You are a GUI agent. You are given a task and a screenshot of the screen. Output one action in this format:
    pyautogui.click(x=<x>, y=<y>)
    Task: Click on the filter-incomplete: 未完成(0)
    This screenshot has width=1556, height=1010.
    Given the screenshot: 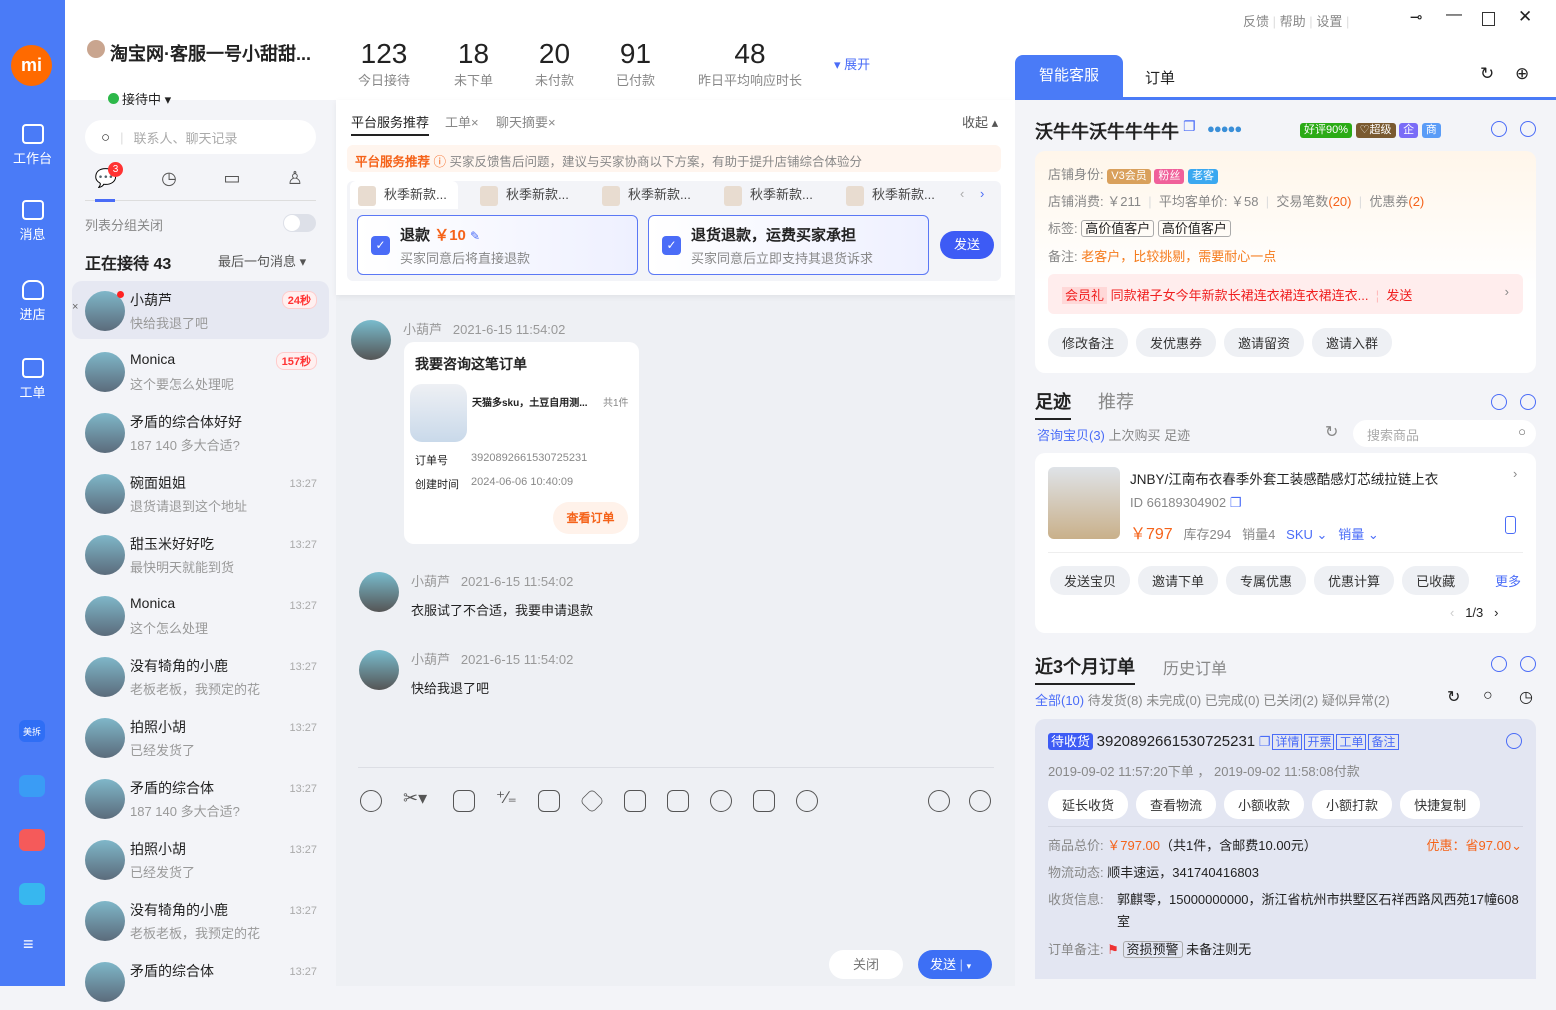 What is the action you would take?
    pyautogui.click(x=1173, y=700)
    